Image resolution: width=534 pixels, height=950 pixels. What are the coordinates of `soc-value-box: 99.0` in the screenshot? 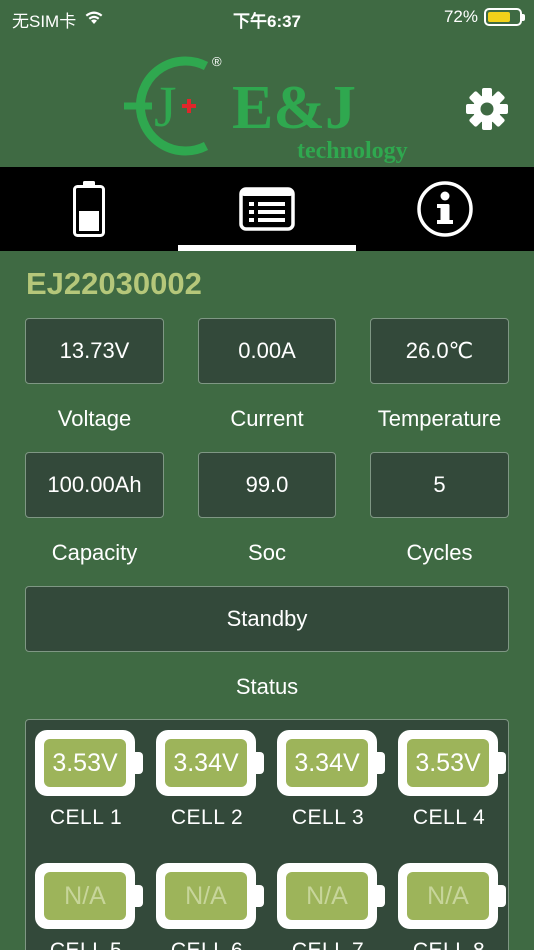 It's located at (267, 485).